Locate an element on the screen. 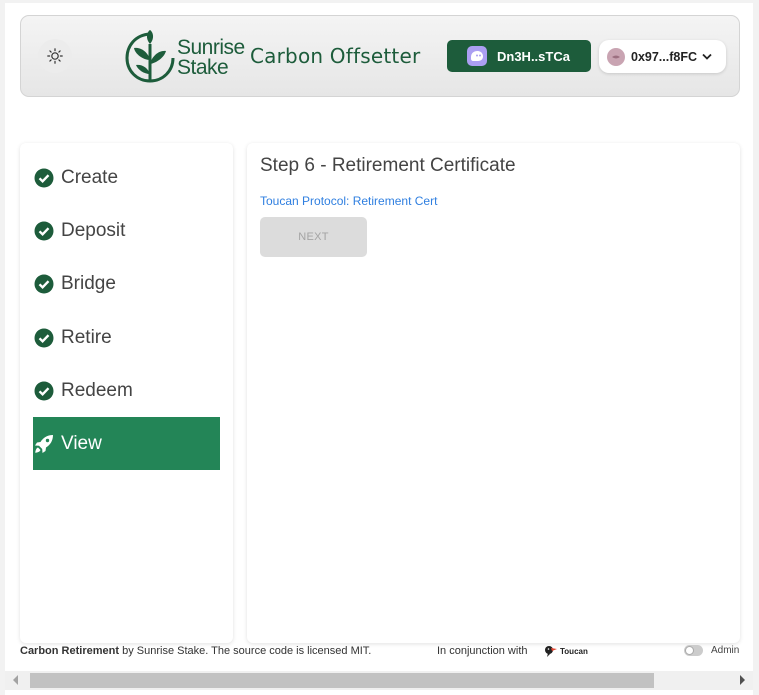 This screenshot has height=695, width=759. step-label: Deposit is located at coordinates (93, 230).